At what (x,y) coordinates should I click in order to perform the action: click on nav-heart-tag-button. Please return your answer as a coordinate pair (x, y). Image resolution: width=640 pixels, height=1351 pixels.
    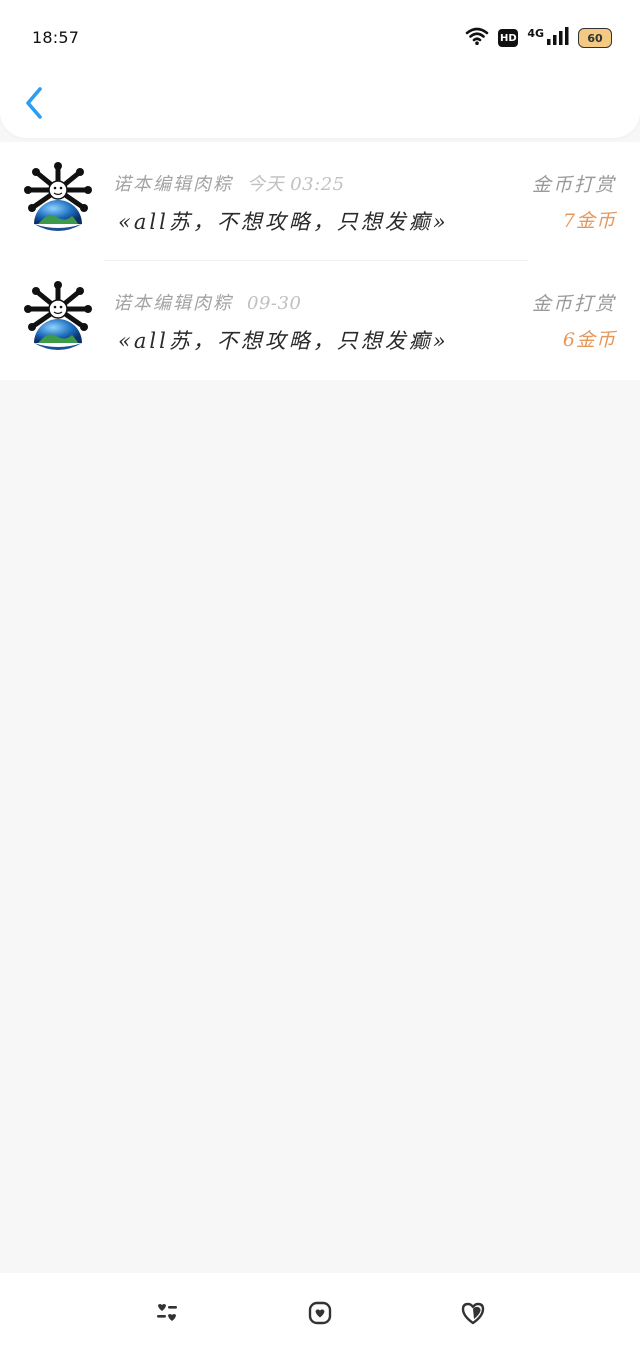
    Looking at the image, I should click on (473, 1313).